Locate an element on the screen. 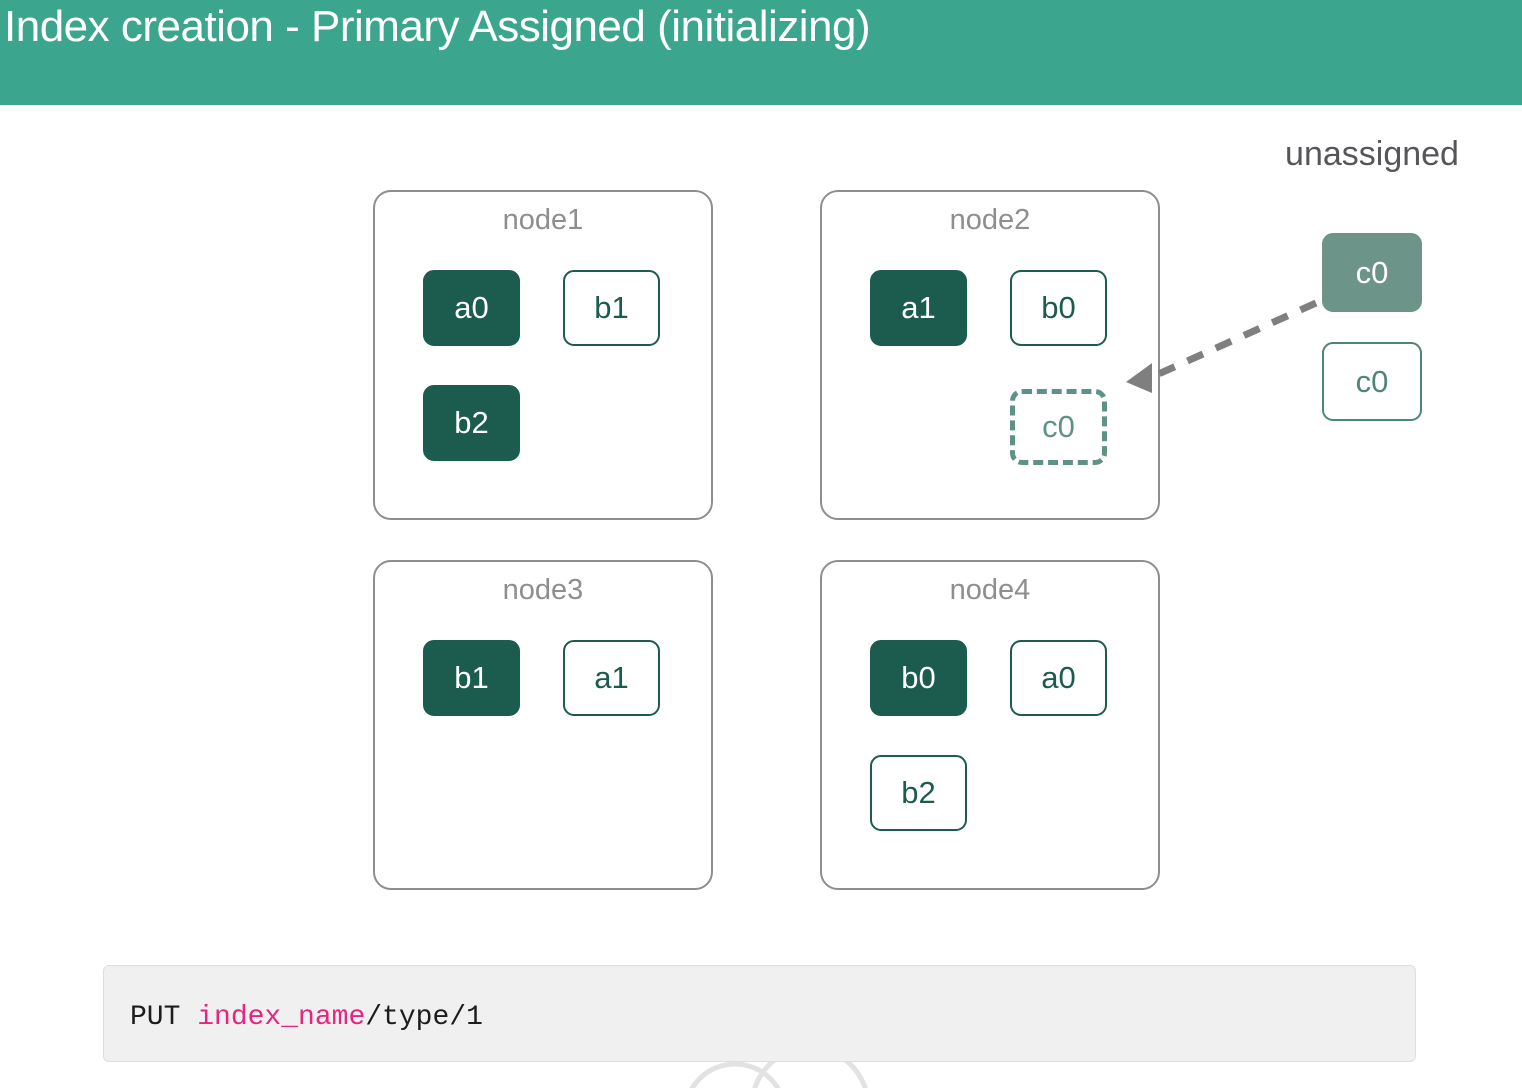  shard-node3-b1: b1 is located at coordinates (471, 678).